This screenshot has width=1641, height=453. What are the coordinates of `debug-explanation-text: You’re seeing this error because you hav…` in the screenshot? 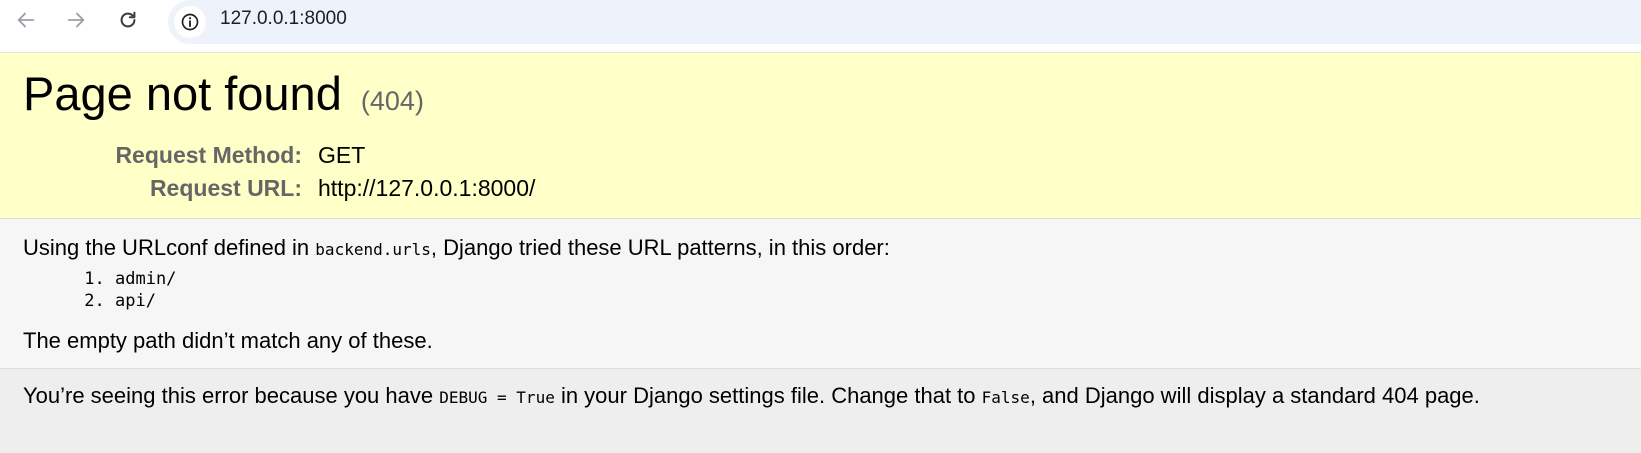 It's located at (751, 396).